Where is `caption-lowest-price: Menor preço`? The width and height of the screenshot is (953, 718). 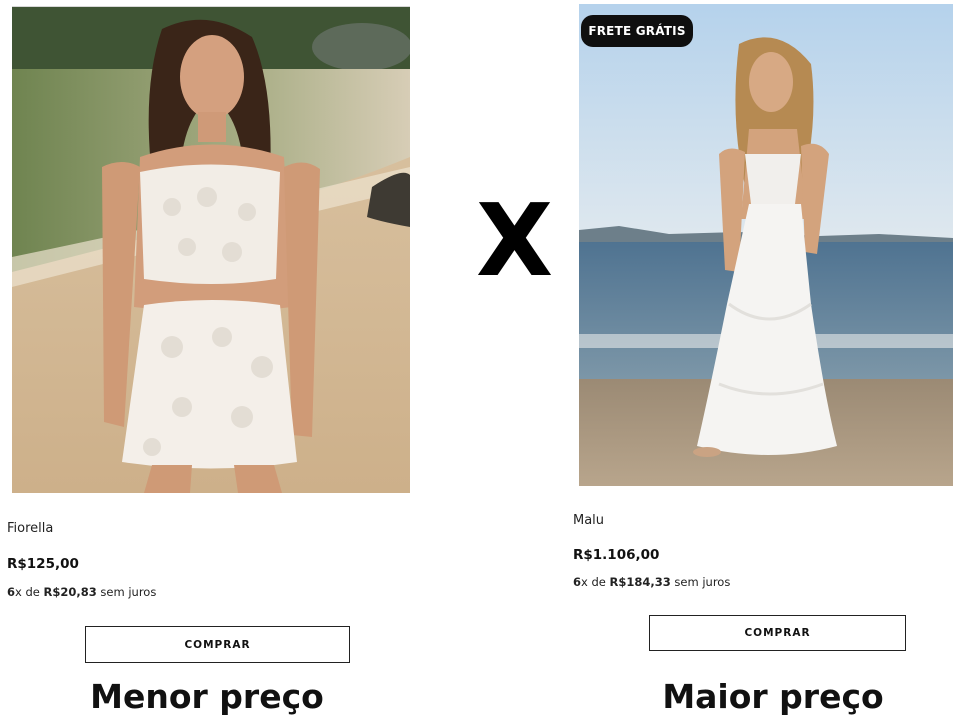
caption-lowest-price: Menor preço is located at coordinates (207, 696).